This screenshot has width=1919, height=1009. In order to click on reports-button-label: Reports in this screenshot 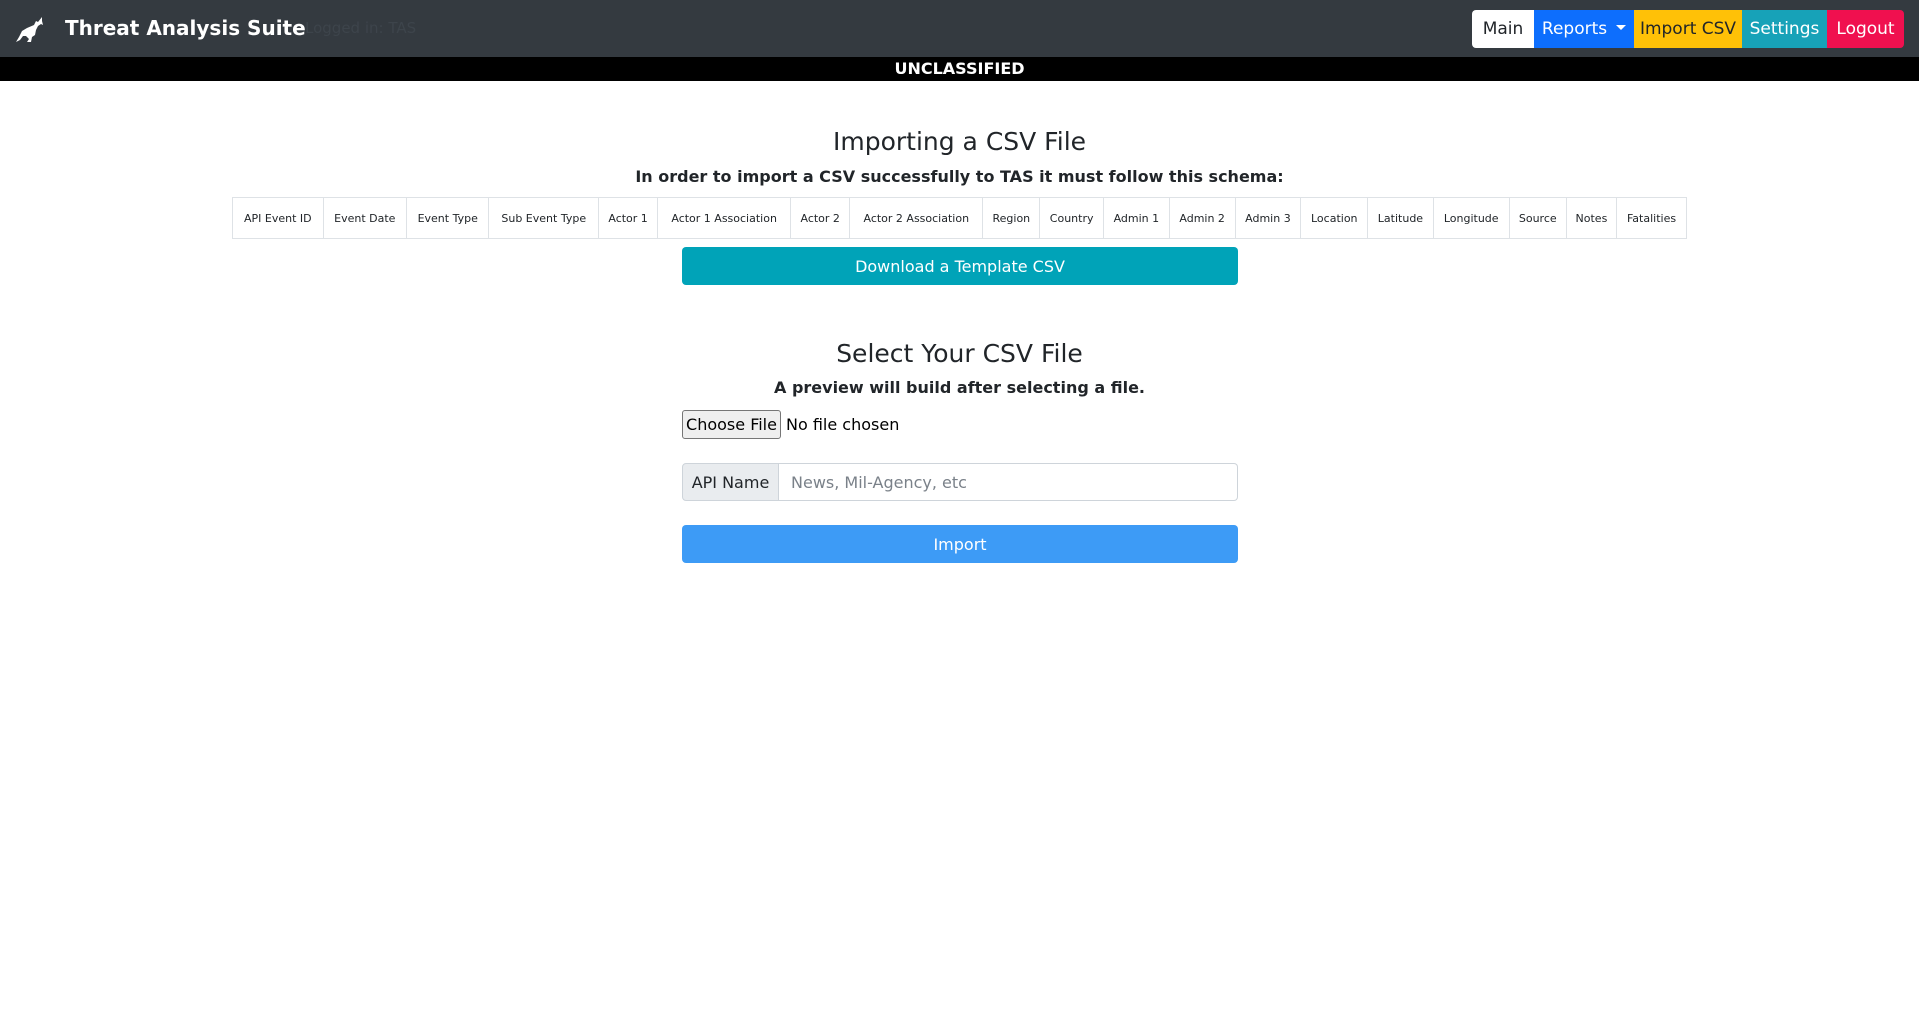, I will do `click(1574, 28)`.